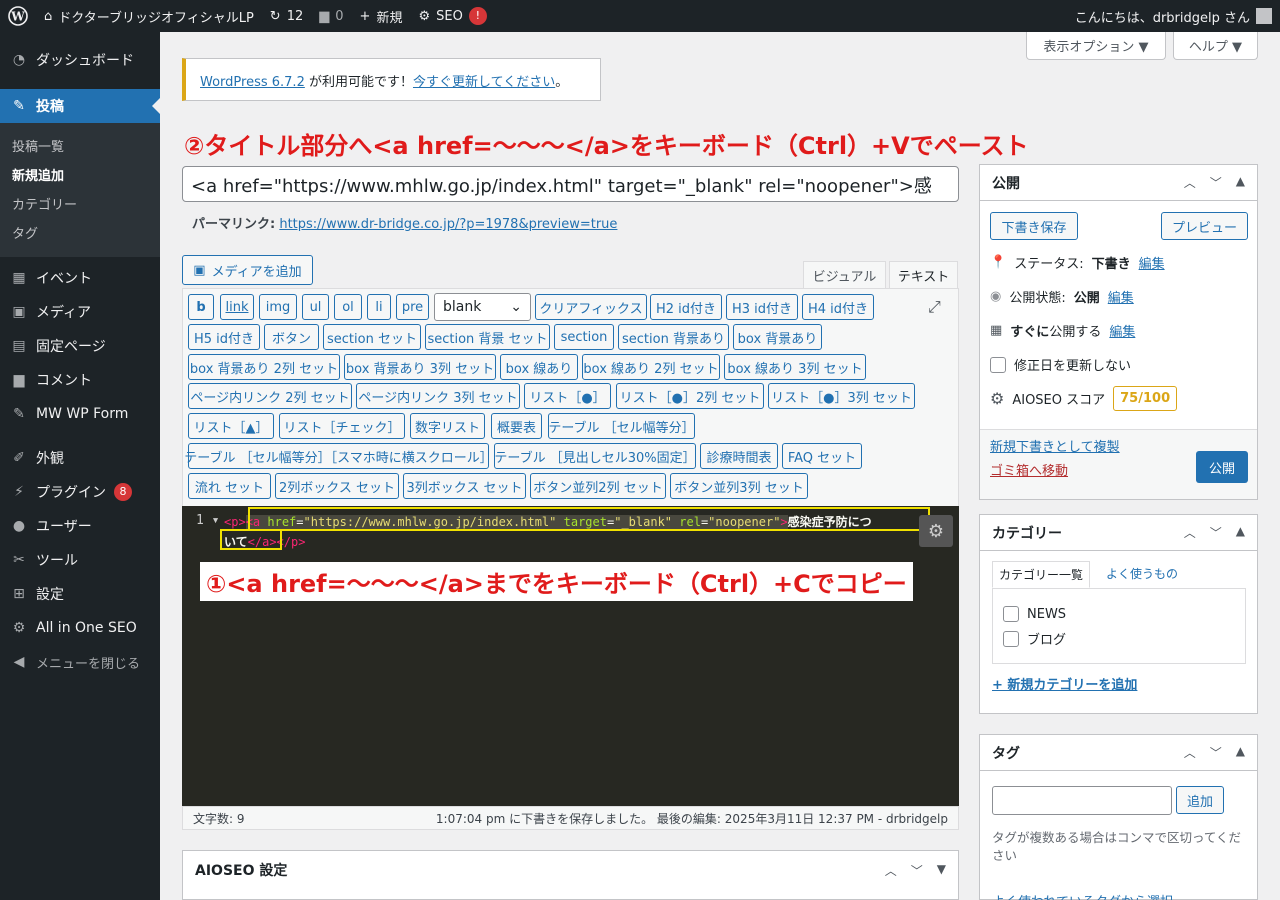  What do you see at coordinates (201, 307) in the screenshot?
I see `quicktag-button: b` at bounding box center [201, 307].